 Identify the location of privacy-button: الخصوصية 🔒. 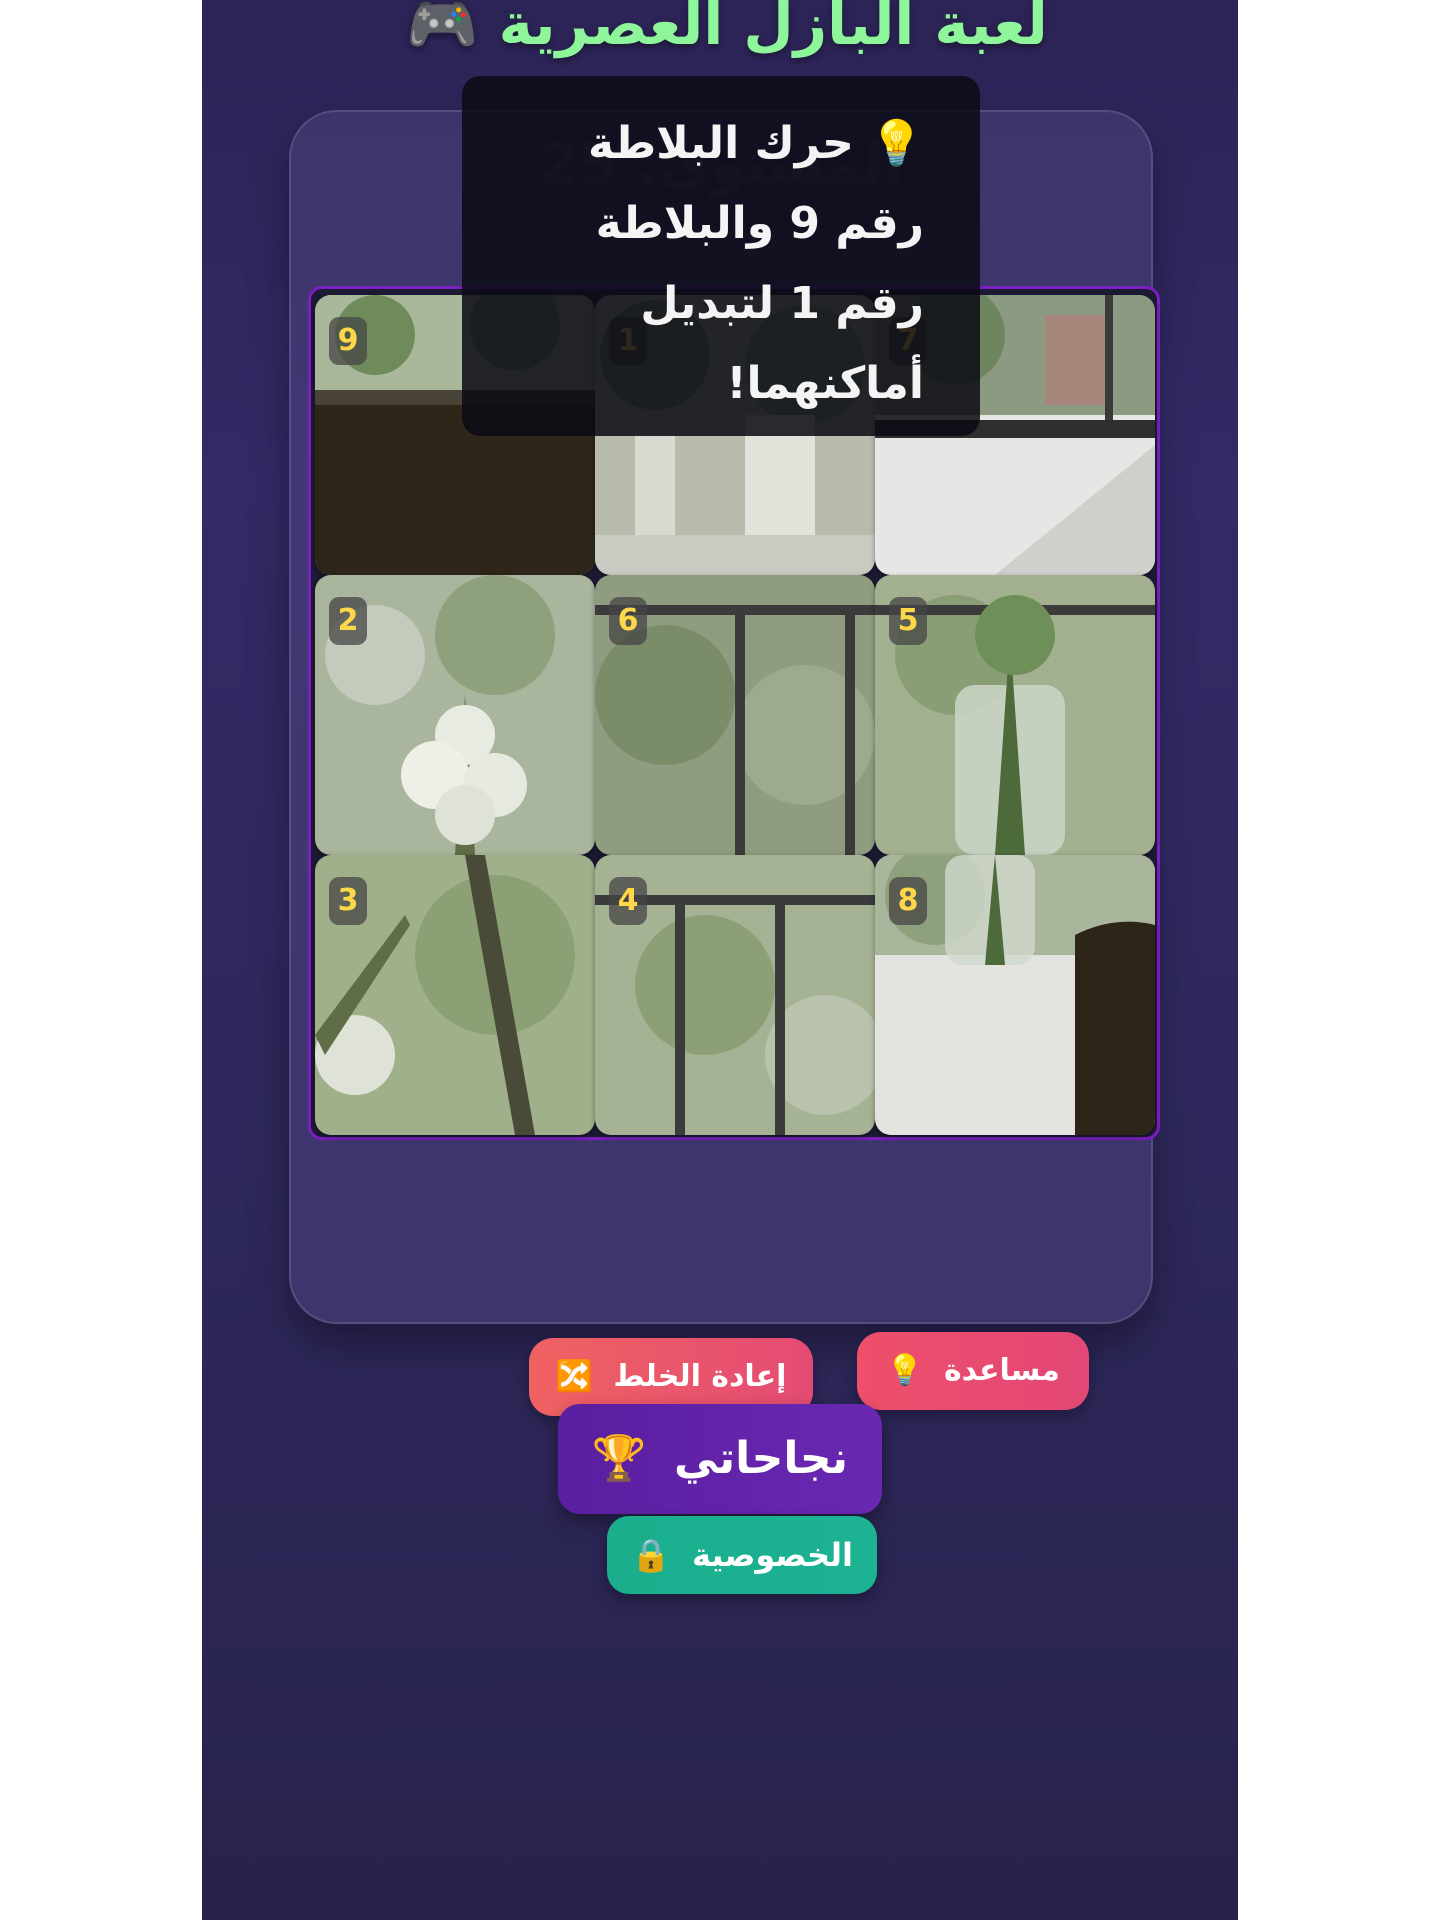
(742, 1555).